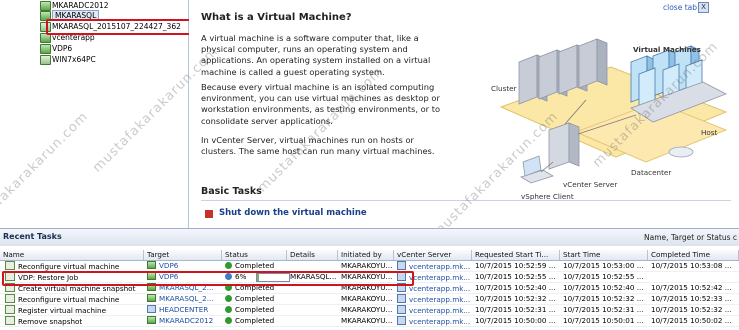  I want to click on tree-item-label: MKARADC2012, so click(80, 5).